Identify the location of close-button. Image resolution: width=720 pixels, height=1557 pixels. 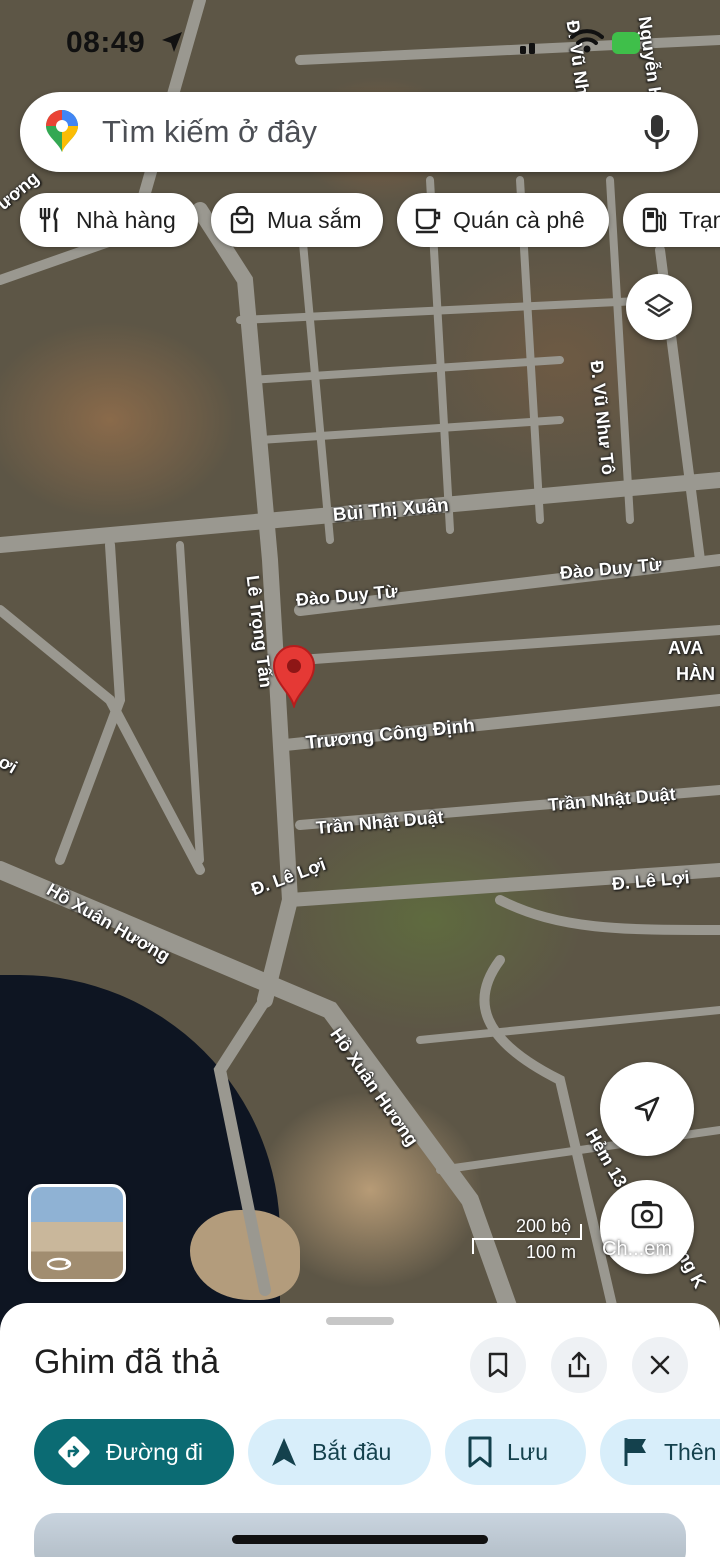
(660, 1365).